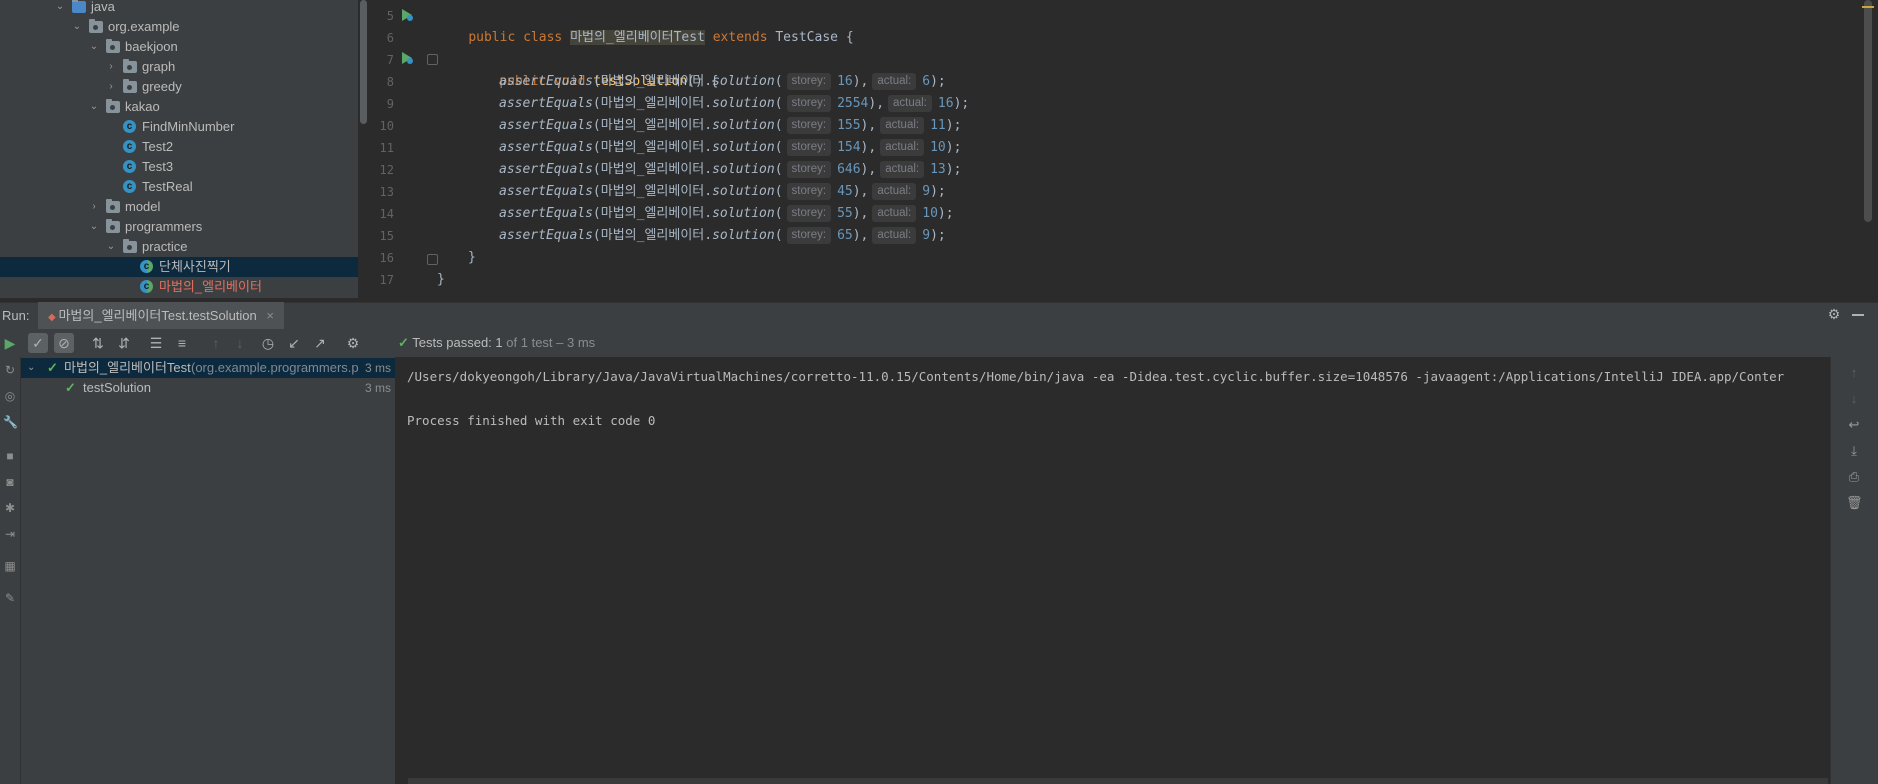  Describe the element at coordinates (179, 287) in the screenshot. I see `tree-item: 마법의_엘리베이터` at that location.